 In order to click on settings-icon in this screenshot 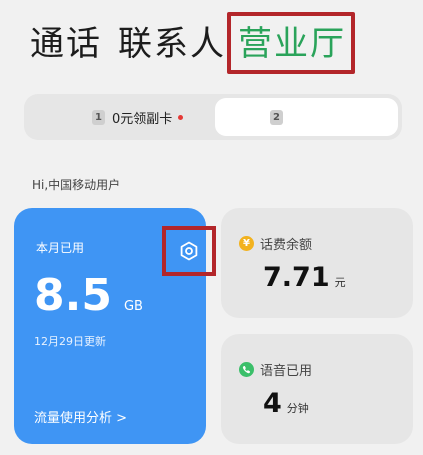, I will do `click(189, 251)`.